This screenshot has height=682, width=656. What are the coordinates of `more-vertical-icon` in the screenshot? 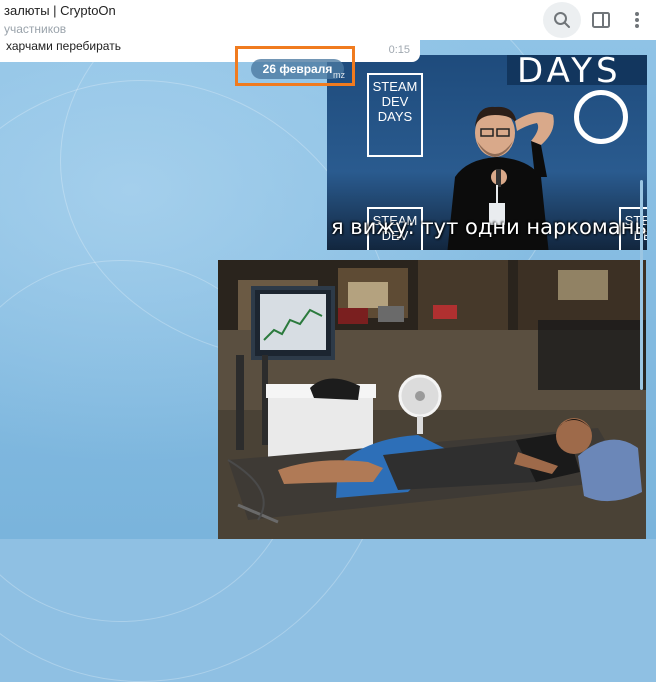 It's located at (637, 20).